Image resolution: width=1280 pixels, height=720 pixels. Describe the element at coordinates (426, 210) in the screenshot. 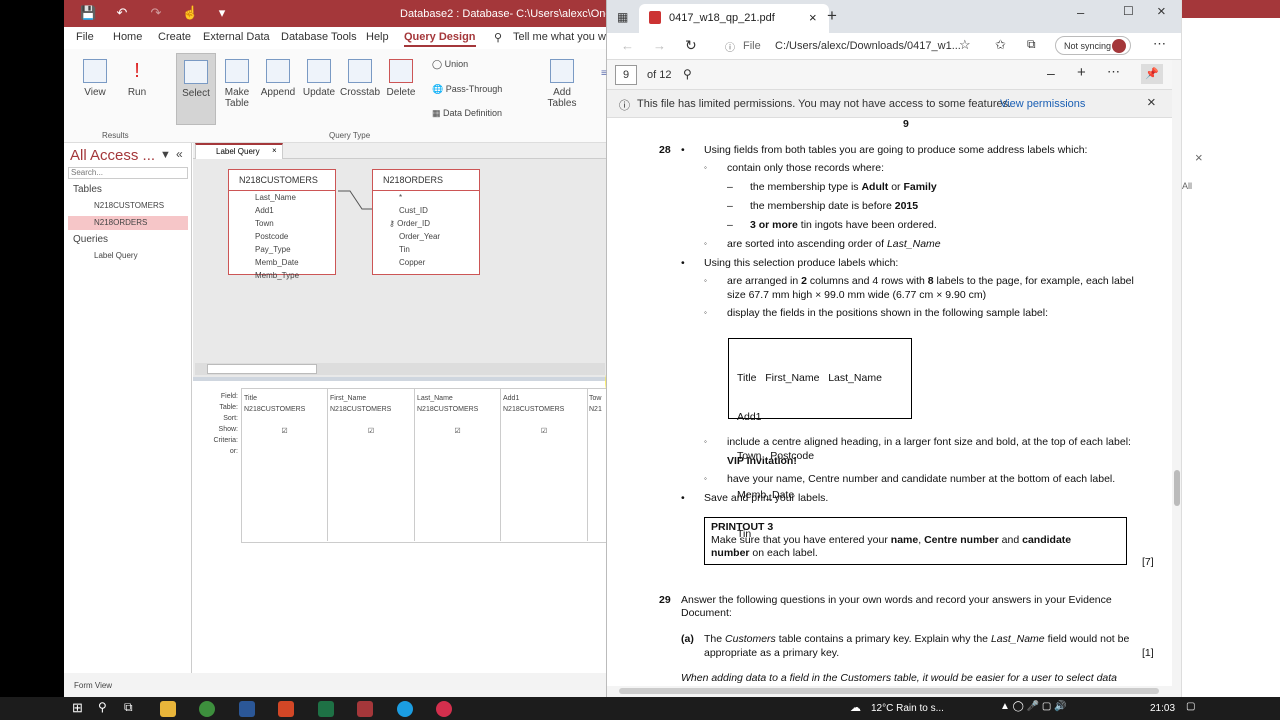

I see `field-item: Cust_ID` at that location.